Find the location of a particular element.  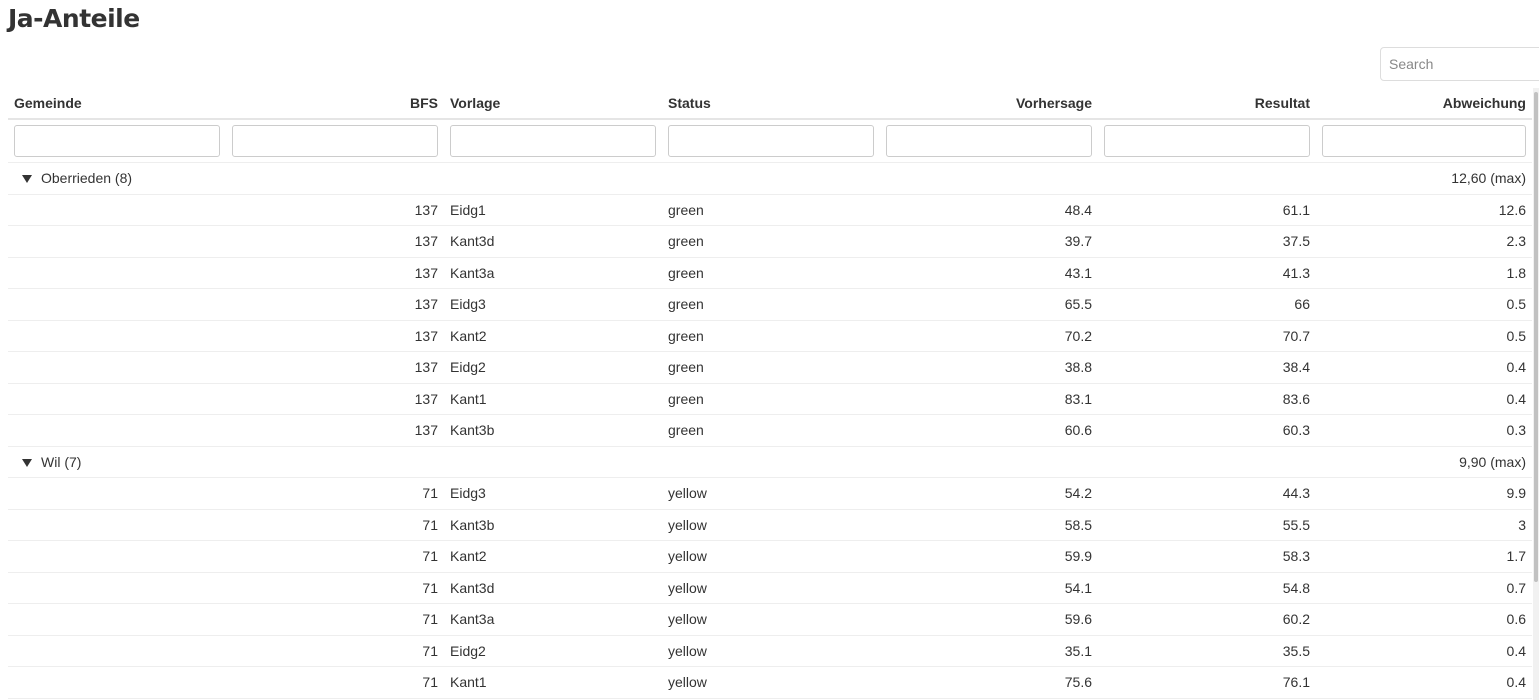

group-row-oberrieden: Oberrieden (8) 12,60 (max) is located at coordinates (770, 178).